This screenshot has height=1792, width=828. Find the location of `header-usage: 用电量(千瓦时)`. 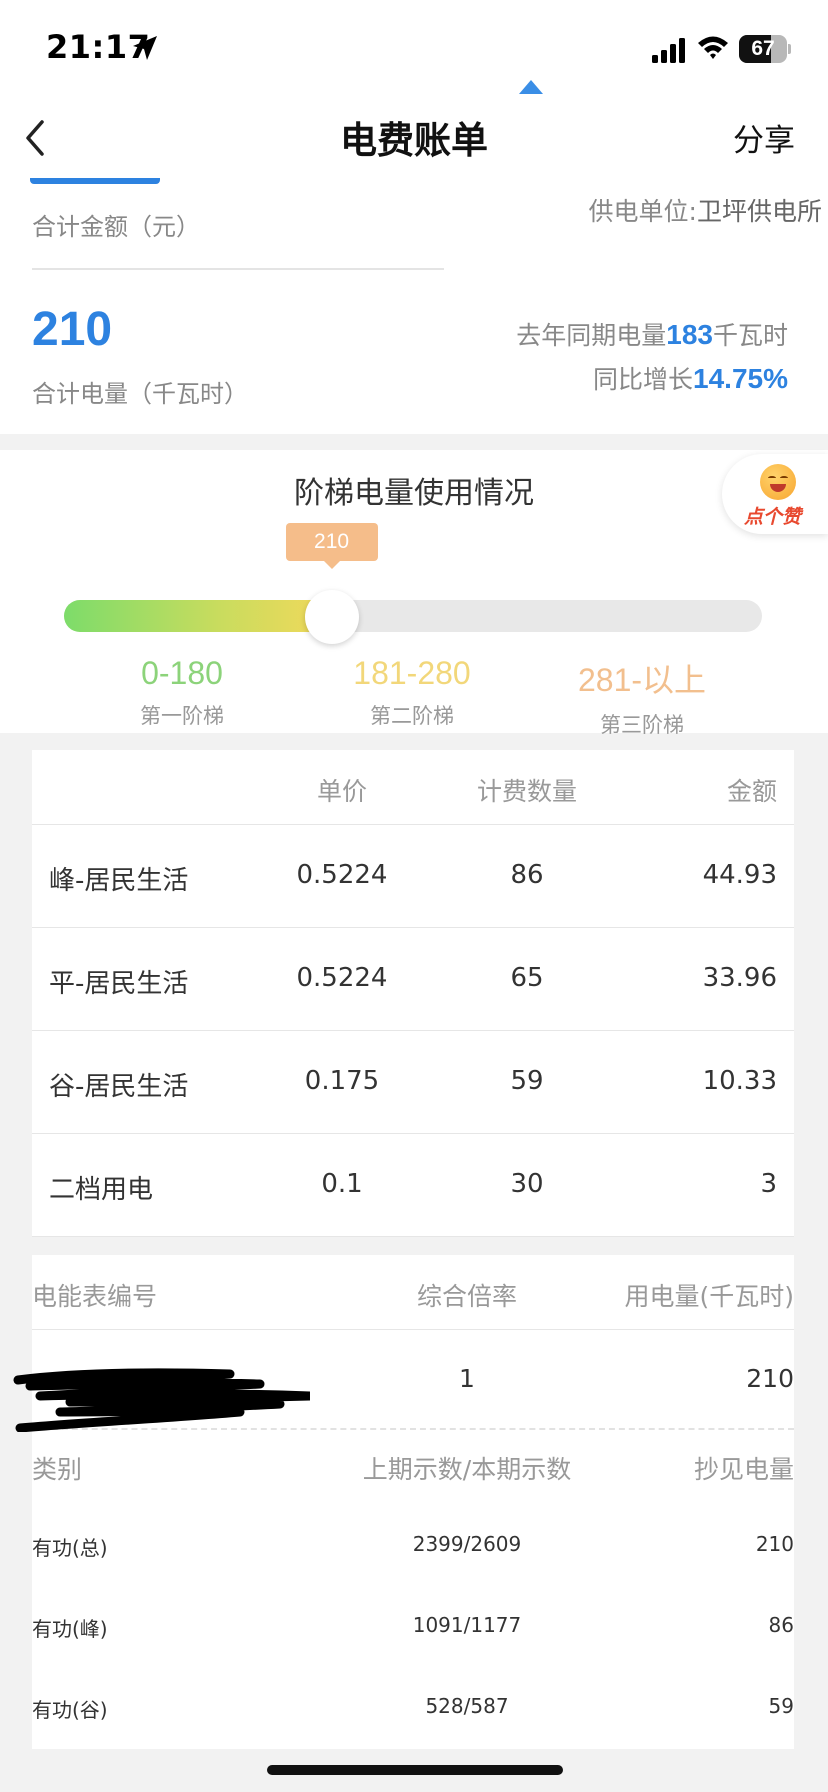

header-usage: 用电量(千瓦时) is located at coordinates (709, 1296).